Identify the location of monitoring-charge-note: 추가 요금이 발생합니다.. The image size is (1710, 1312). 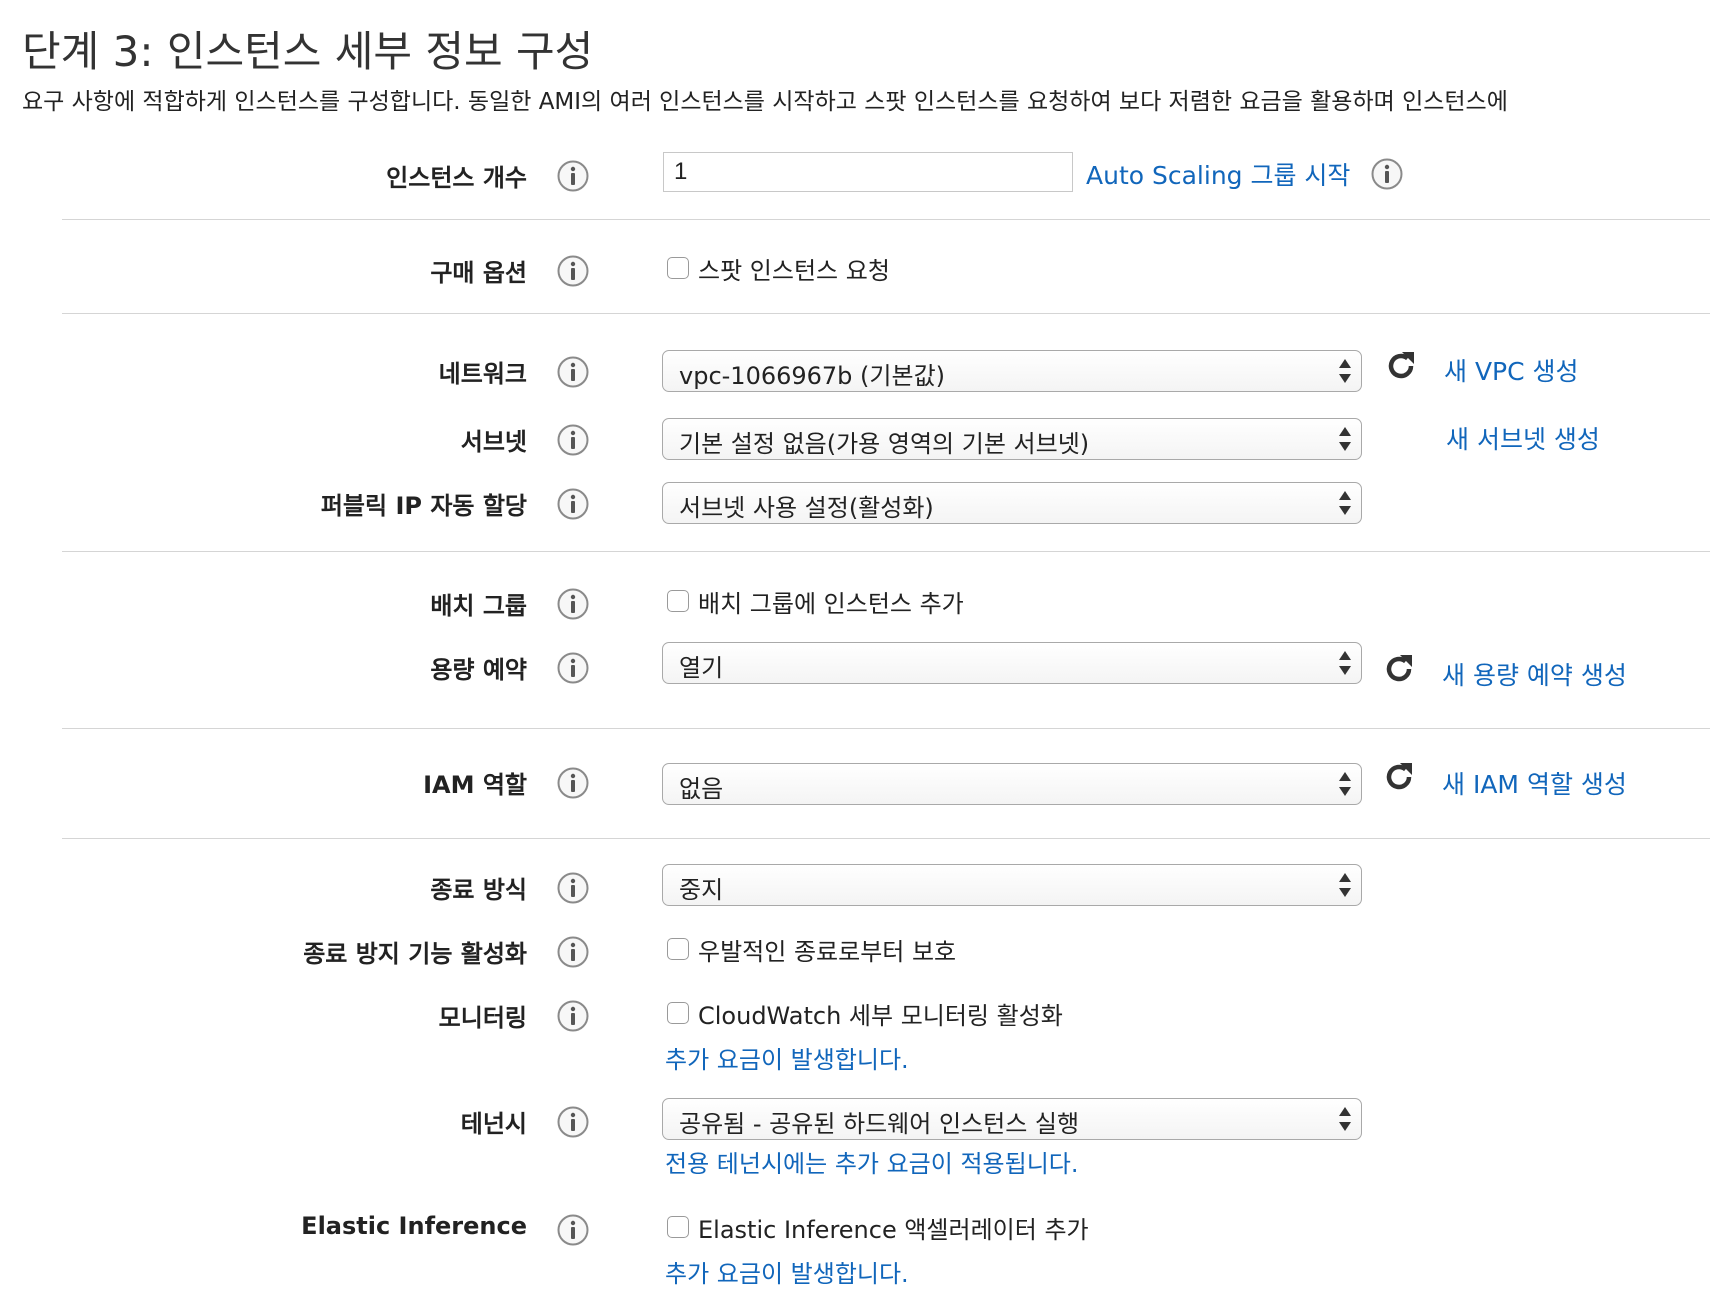
(787, 1057).